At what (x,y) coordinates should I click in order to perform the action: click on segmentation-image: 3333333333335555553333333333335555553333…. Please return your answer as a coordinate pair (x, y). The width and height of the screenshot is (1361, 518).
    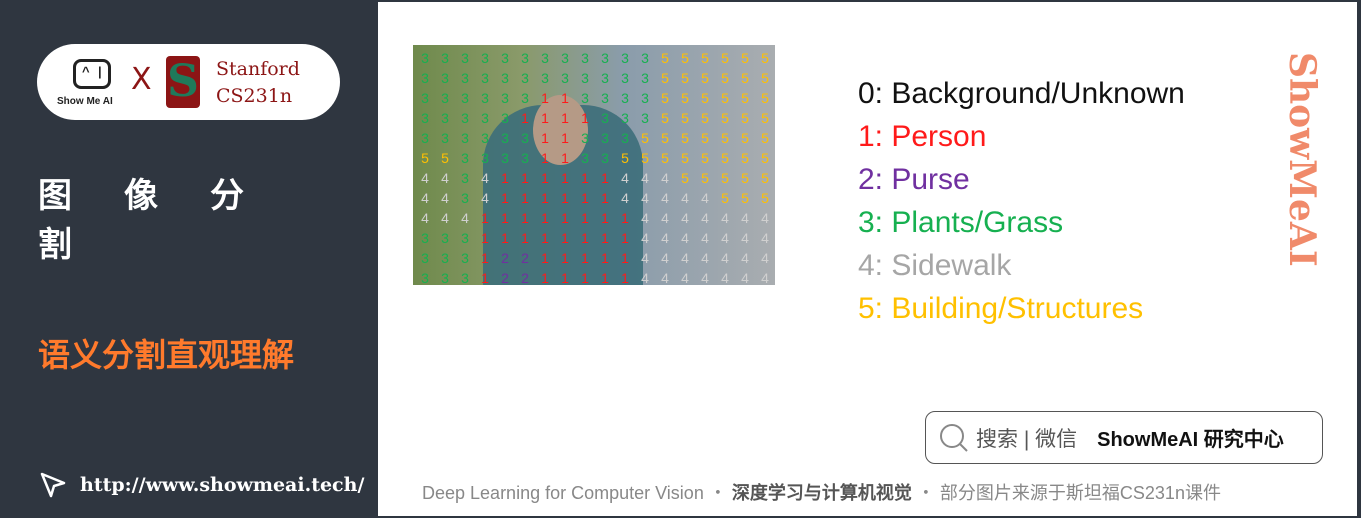
    Looking at the image, I should click on (594, 165).